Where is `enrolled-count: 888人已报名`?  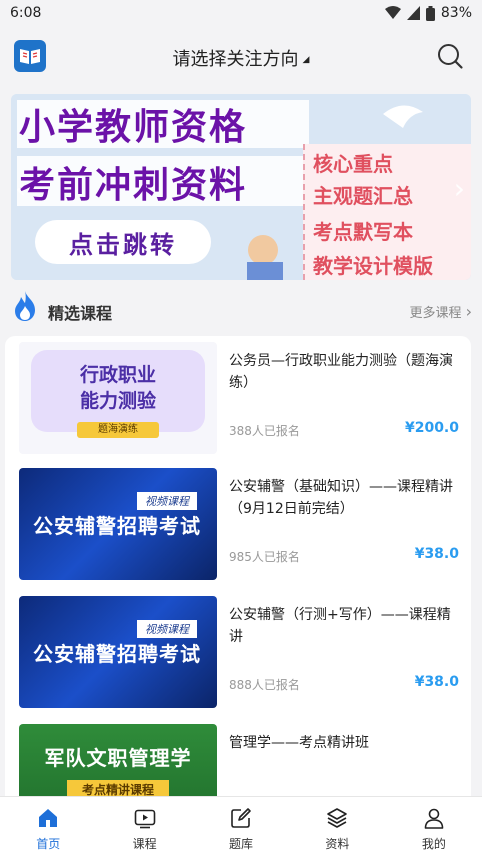 enrolled-count: 888人已报名 is located at coordinates (264, 685).